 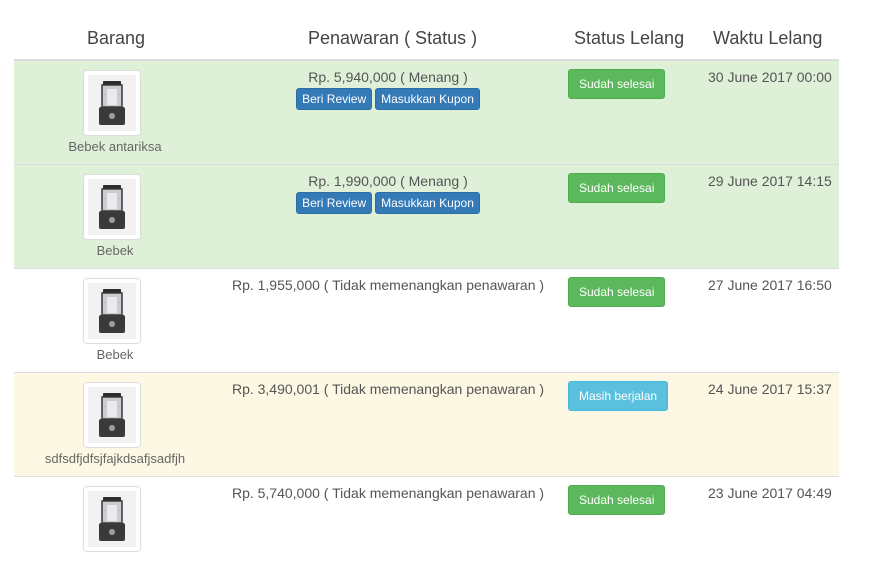 What do you see at coordinates (388, 77) in the screenshot?
I see `offer-text: Rp. 5,940,000 ( Menang )` at bounding box center [388, 77].